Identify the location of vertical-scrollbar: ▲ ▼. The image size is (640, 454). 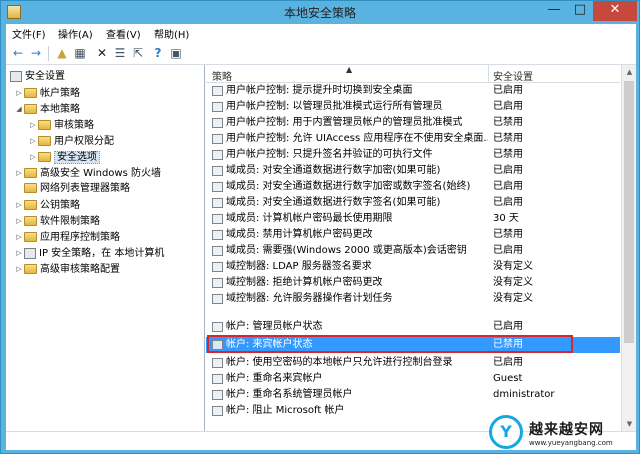
(628, 248).